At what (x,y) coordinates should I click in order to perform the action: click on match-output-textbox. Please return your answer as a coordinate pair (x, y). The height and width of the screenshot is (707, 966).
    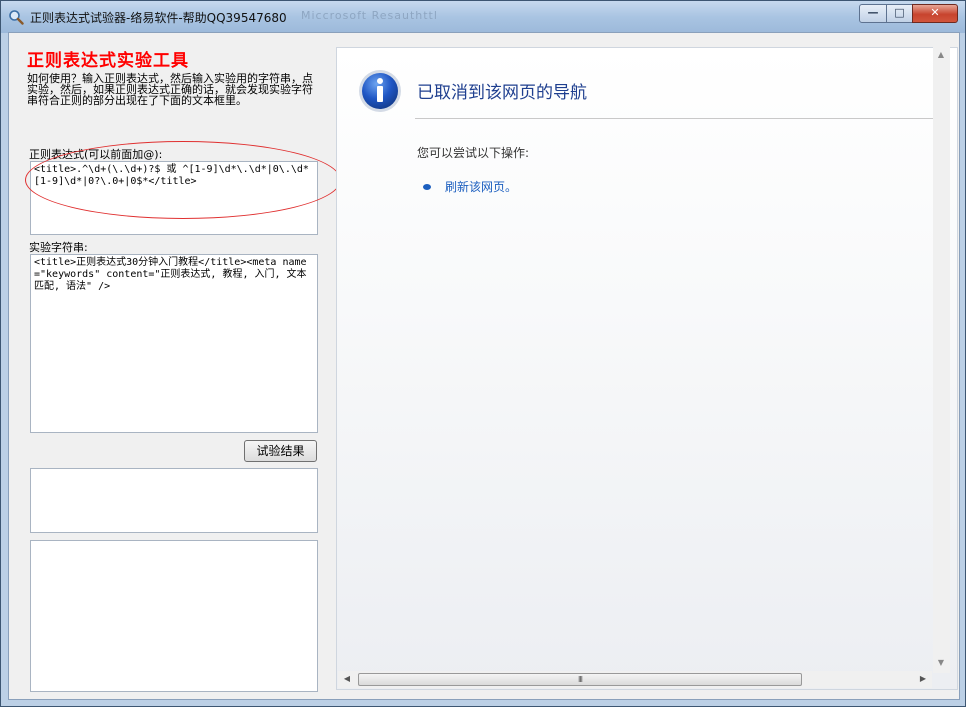
    Looking at the image, I should click on (174, 616).